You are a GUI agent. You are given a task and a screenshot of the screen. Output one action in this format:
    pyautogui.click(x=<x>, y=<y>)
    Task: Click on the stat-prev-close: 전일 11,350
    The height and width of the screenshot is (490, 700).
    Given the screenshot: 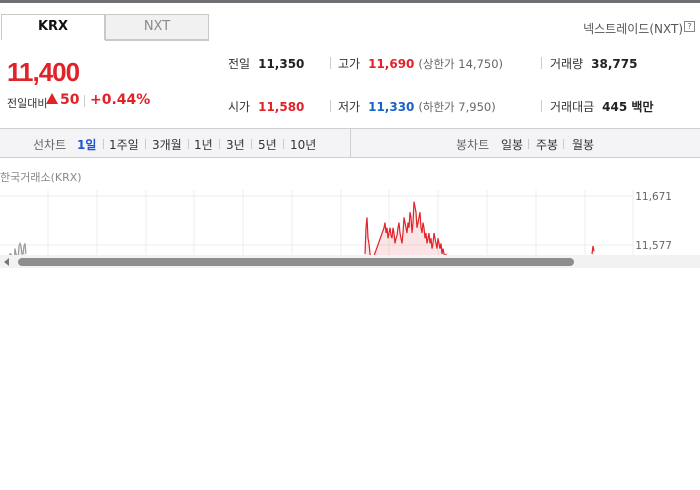 What is the action you would take?
    pyautogui.click(x=266, y=63)
    